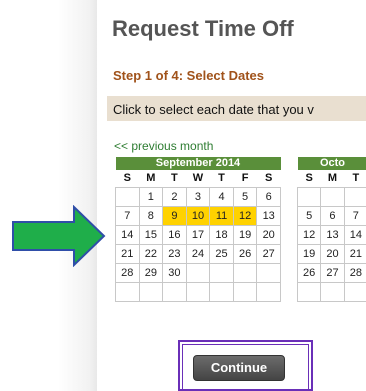  Describe the element at coordinates (59, 236) in the screenshot. I see `right-arrow-icon` at that location.